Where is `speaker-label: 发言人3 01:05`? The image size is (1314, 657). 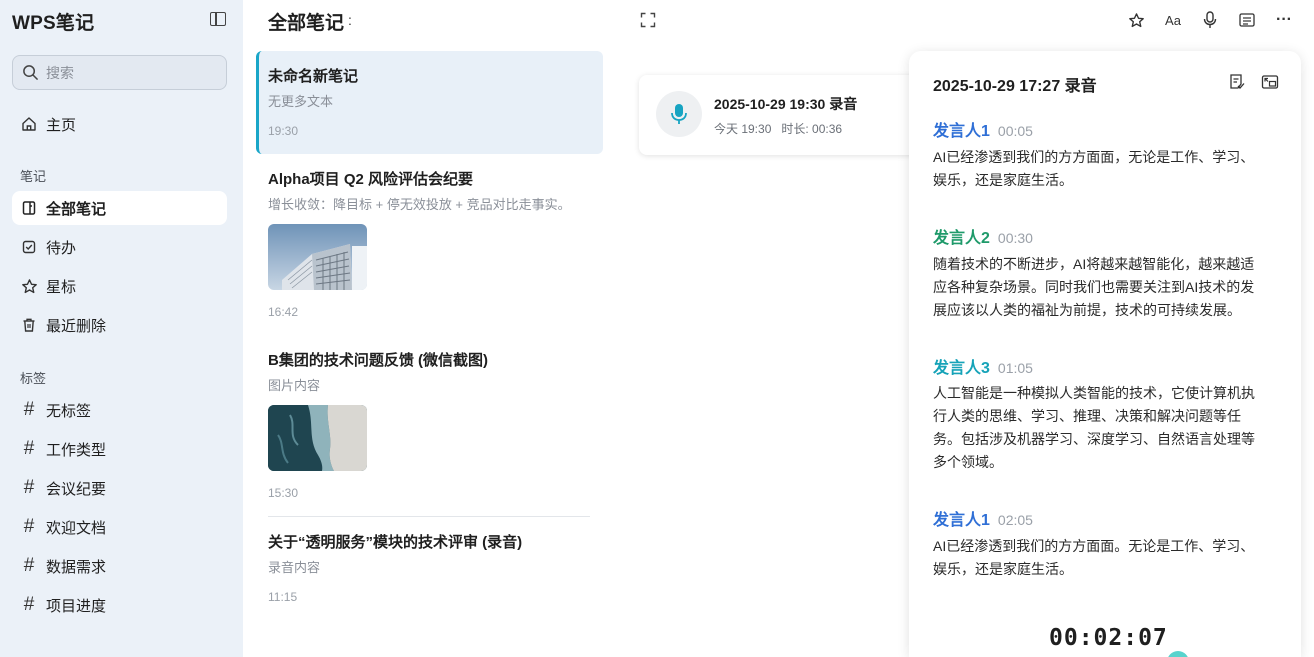 speaker-label: 发言人3 01:05 is located at coordinates (983, 366).